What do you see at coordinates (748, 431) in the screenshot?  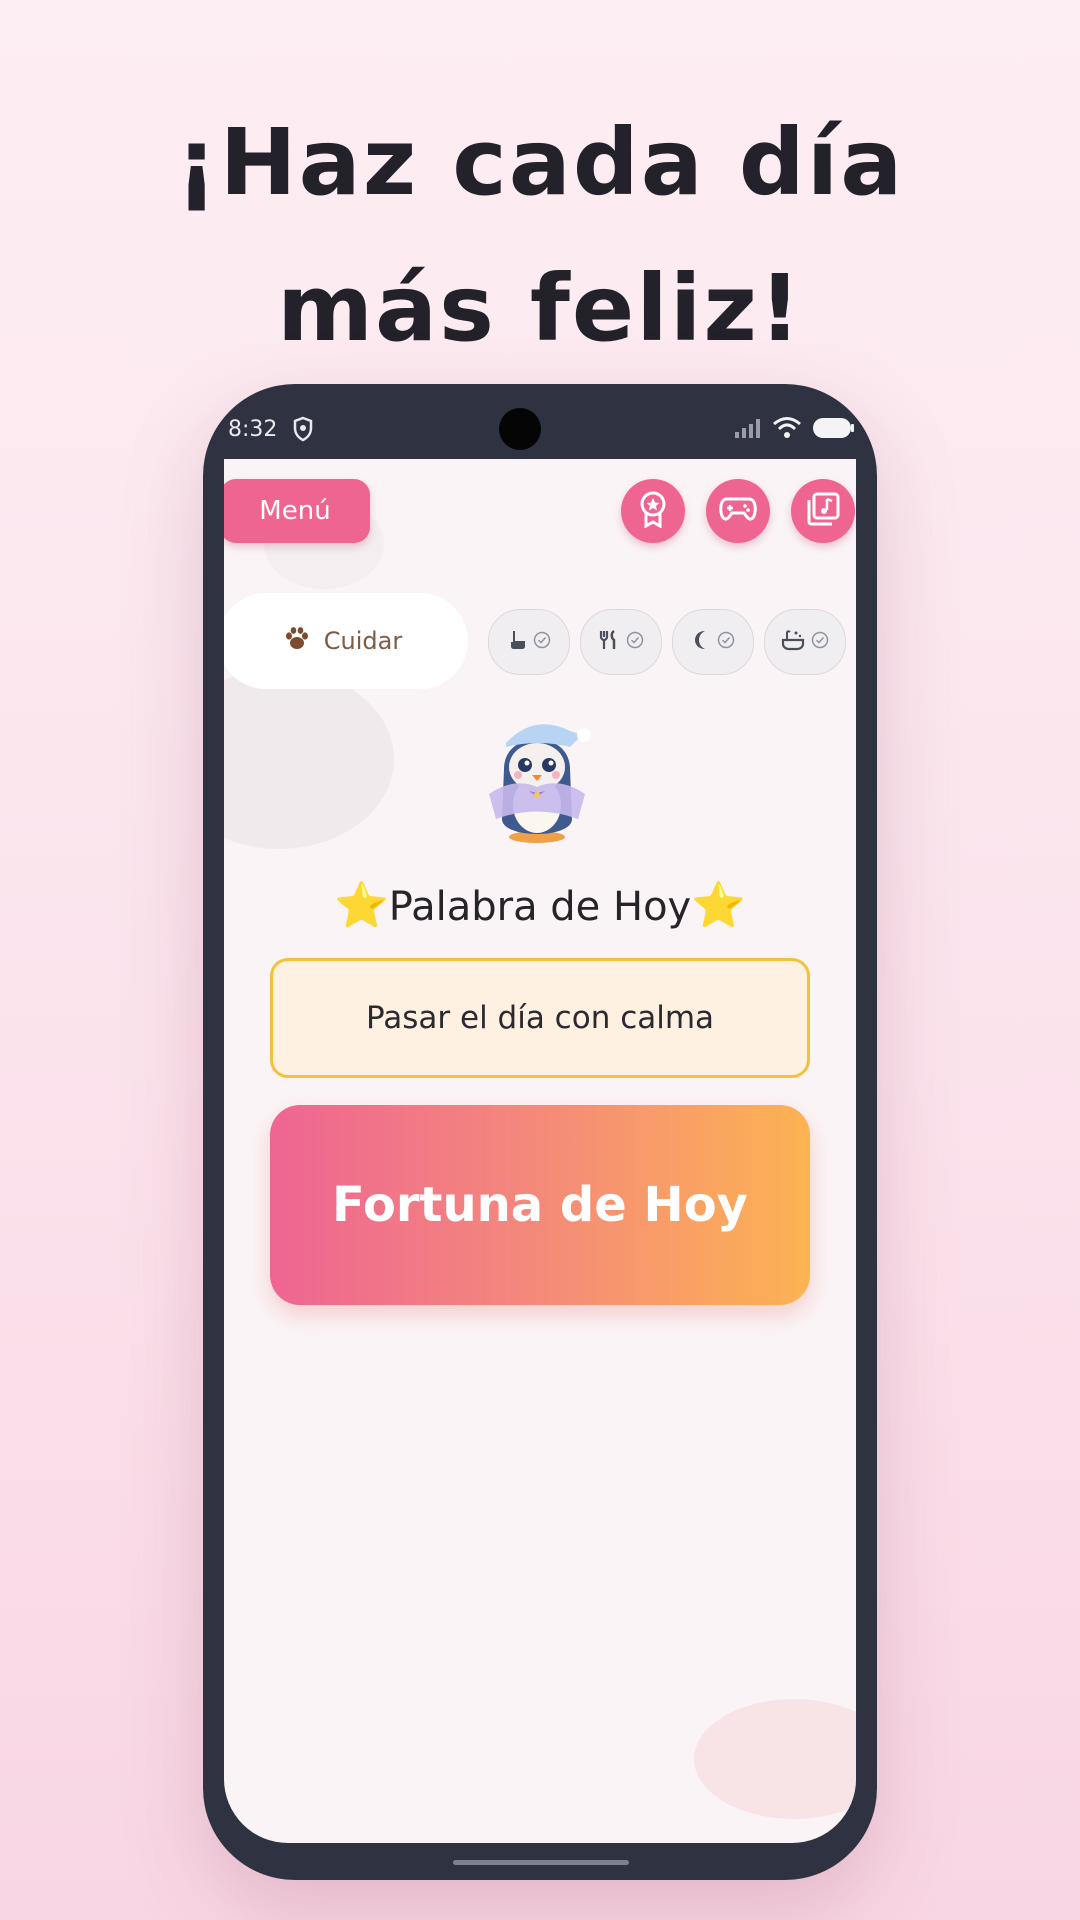 I see `signal-icon` at bounding box center [748, 431].